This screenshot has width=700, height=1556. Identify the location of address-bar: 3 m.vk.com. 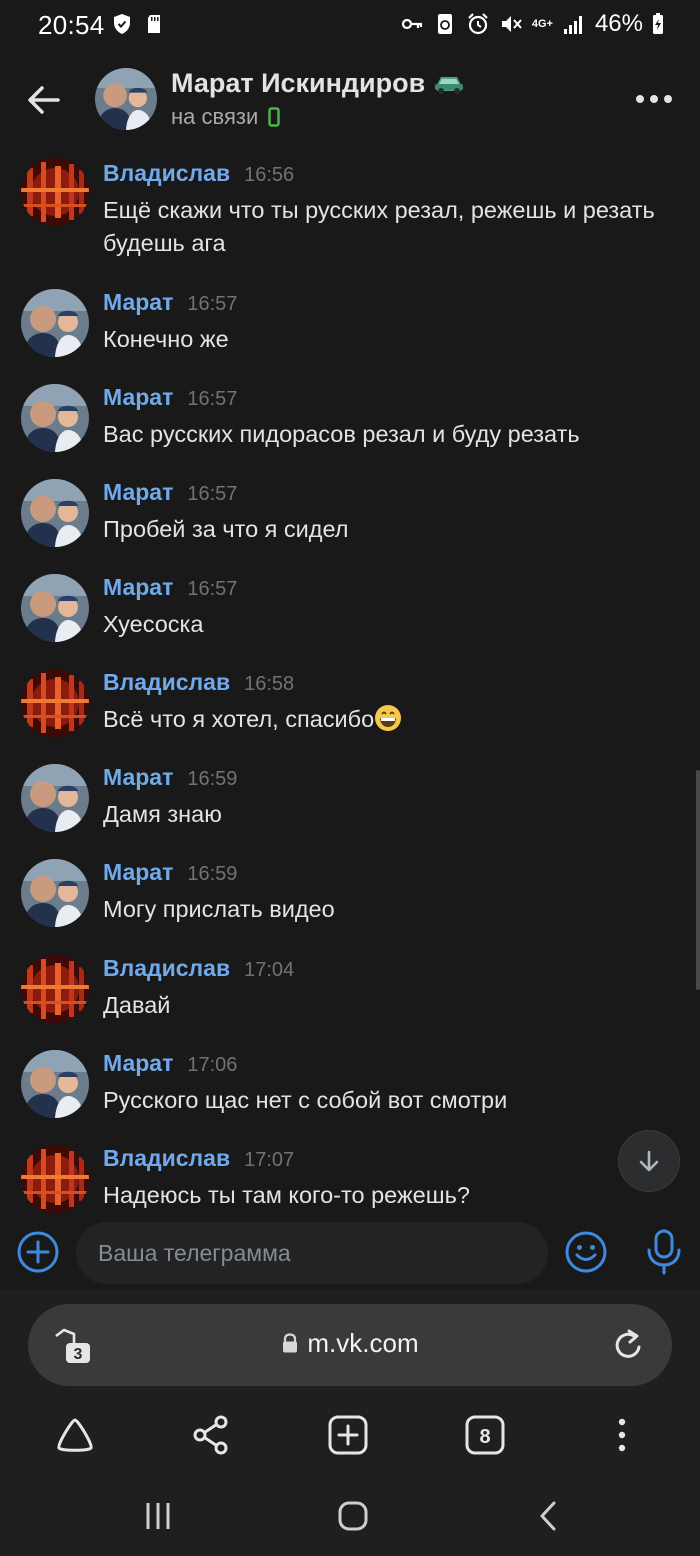
(350, 1345).